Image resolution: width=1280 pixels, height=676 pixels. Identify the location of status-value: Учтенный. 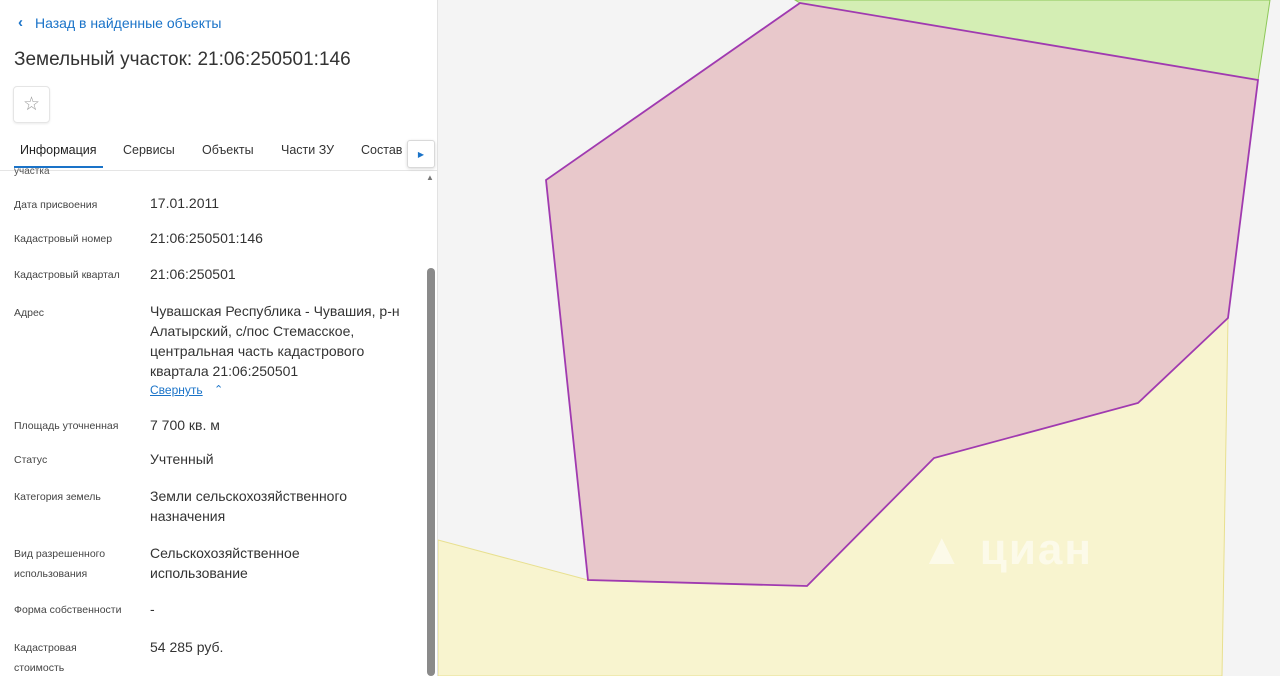
(182, 459).